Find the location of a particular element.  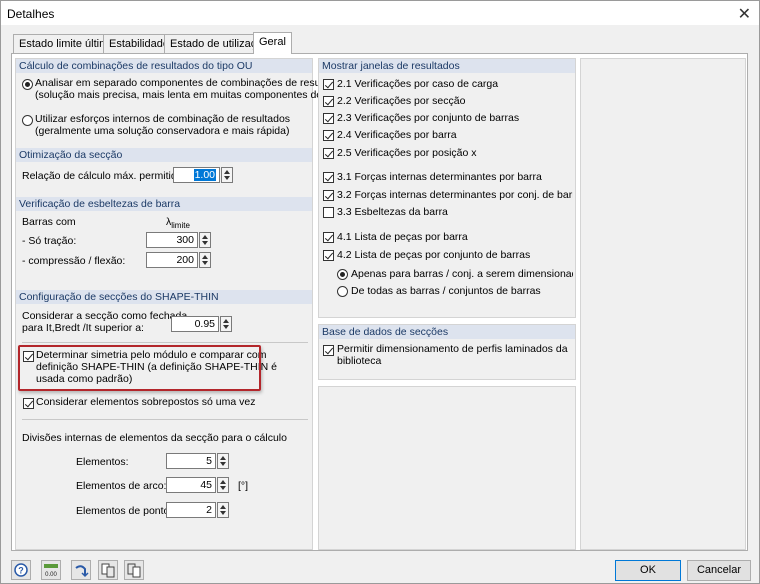

ok-button: OK is located at coordinates (648, 570).